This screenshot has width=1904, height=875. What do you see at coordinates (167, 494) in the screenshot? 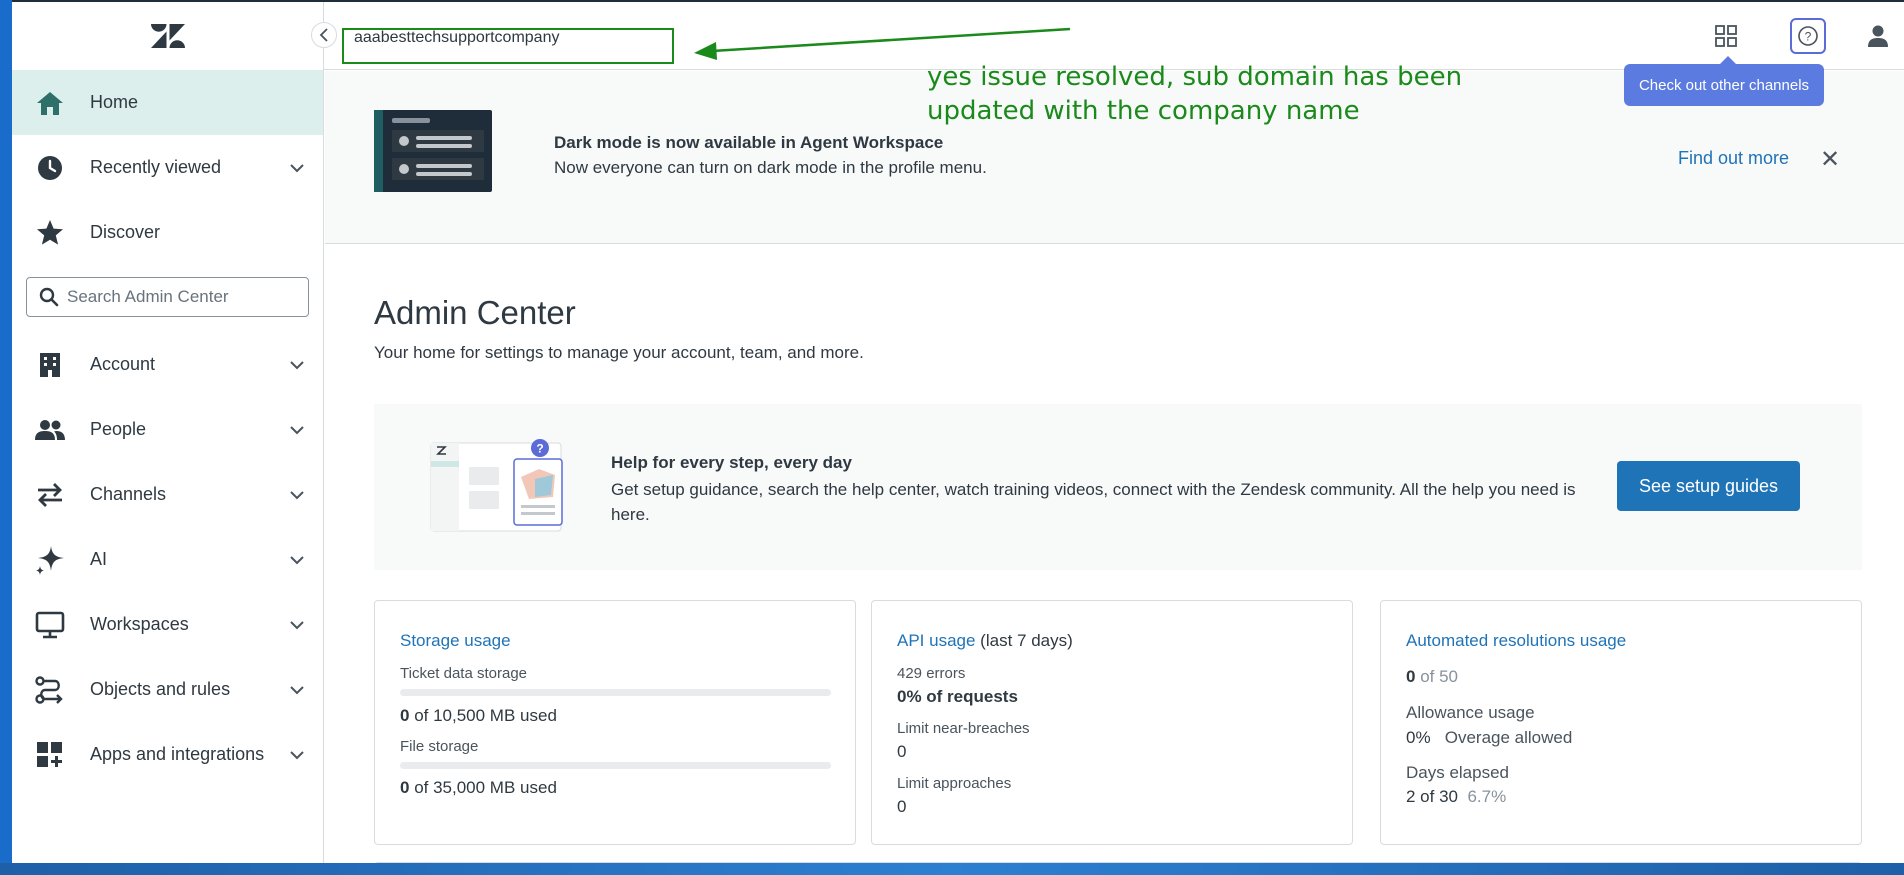
I see `sidebar-item-channels: Channels` at bounding box center [167, 494].